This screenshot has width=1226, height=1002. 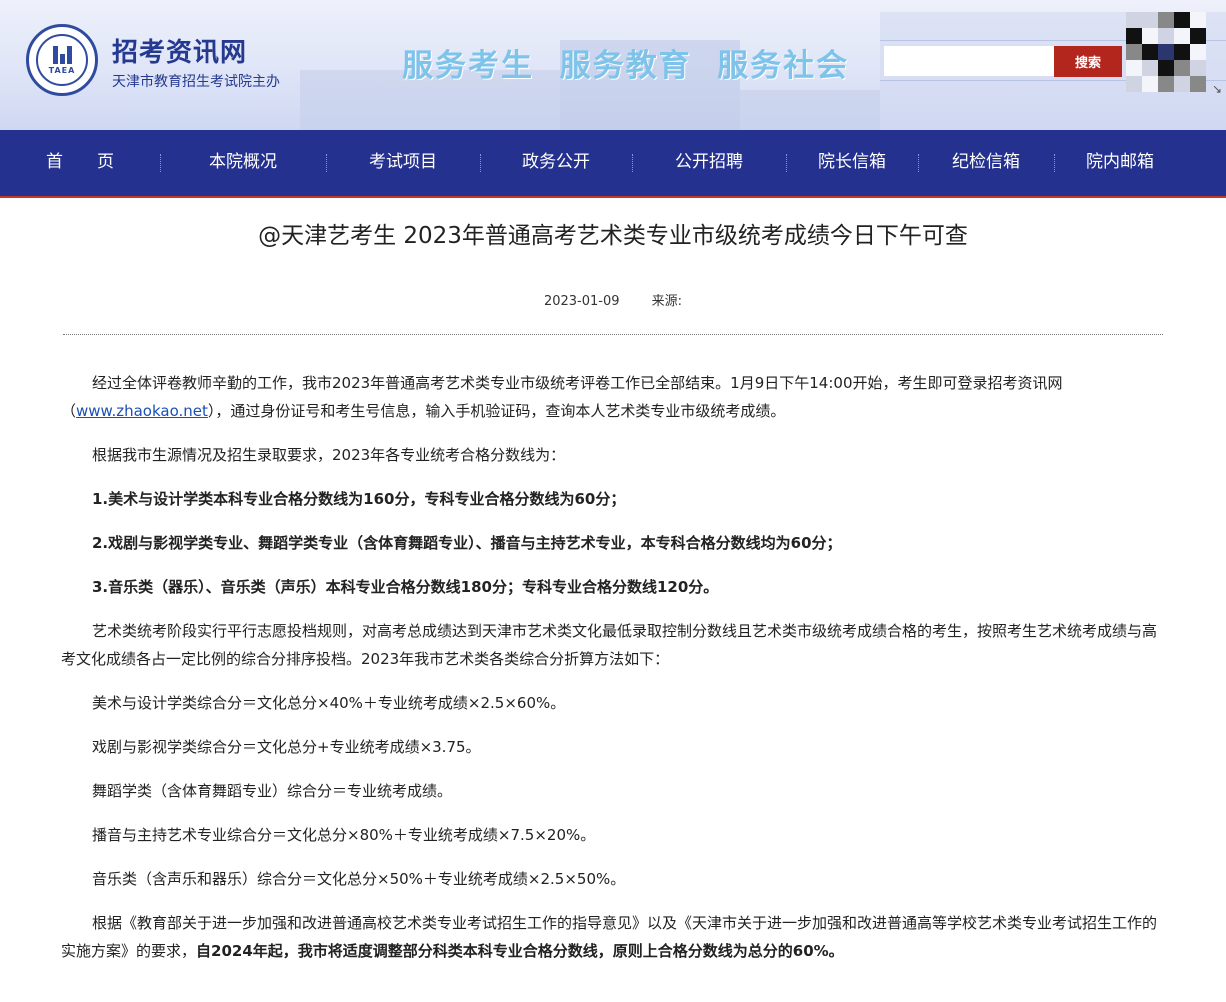 I want to click on article-meta: 2023-01-09 来源:, so click(x=613, y=299).